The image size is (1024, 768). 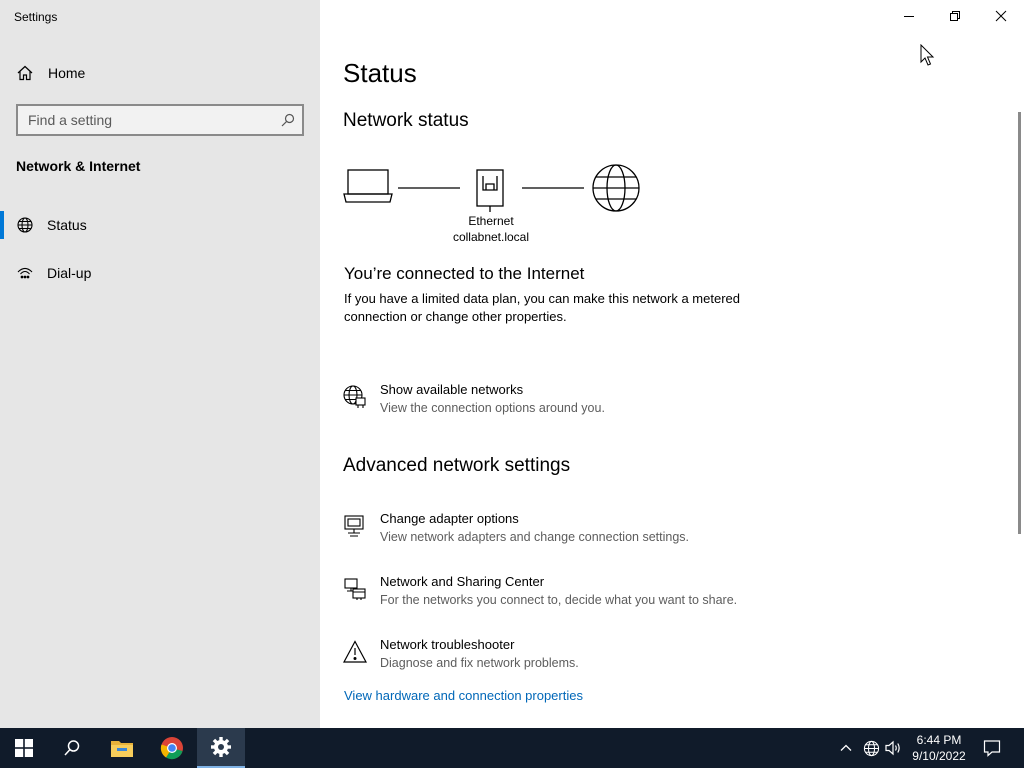 What do you see at coordinates (447, 644) in the screenshot?
I see `link-title: Network troubleshooter` at bounding box center [447, 644].